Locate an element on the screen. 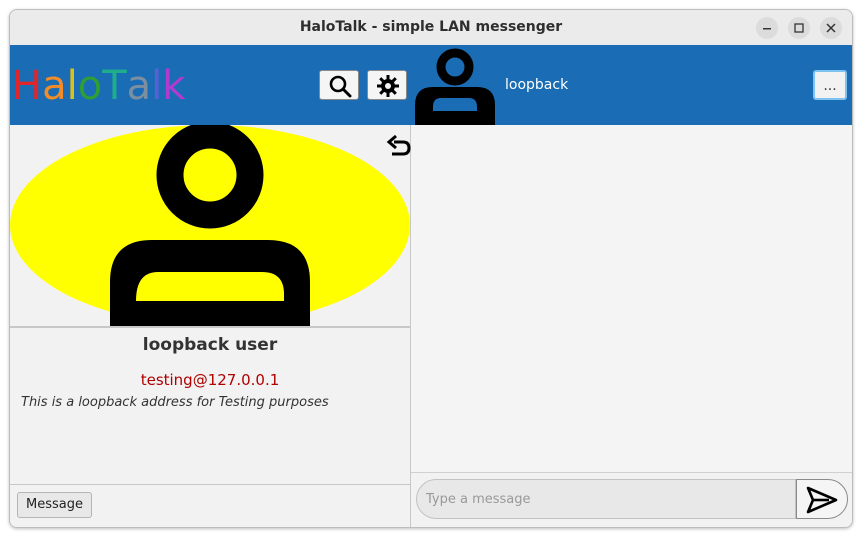  user-icon is located at coordinates (455, 86).